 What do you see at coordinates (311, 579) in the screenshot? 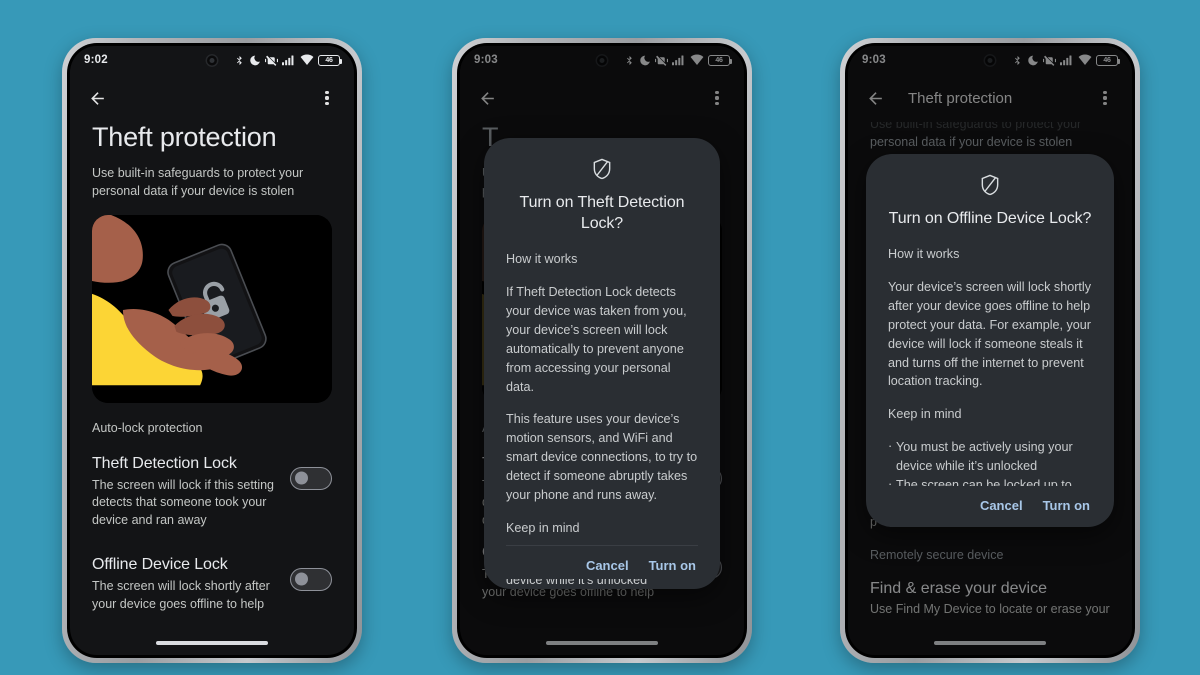
I see `offline-device-lock-toggle` at bounding box center [311, 579].